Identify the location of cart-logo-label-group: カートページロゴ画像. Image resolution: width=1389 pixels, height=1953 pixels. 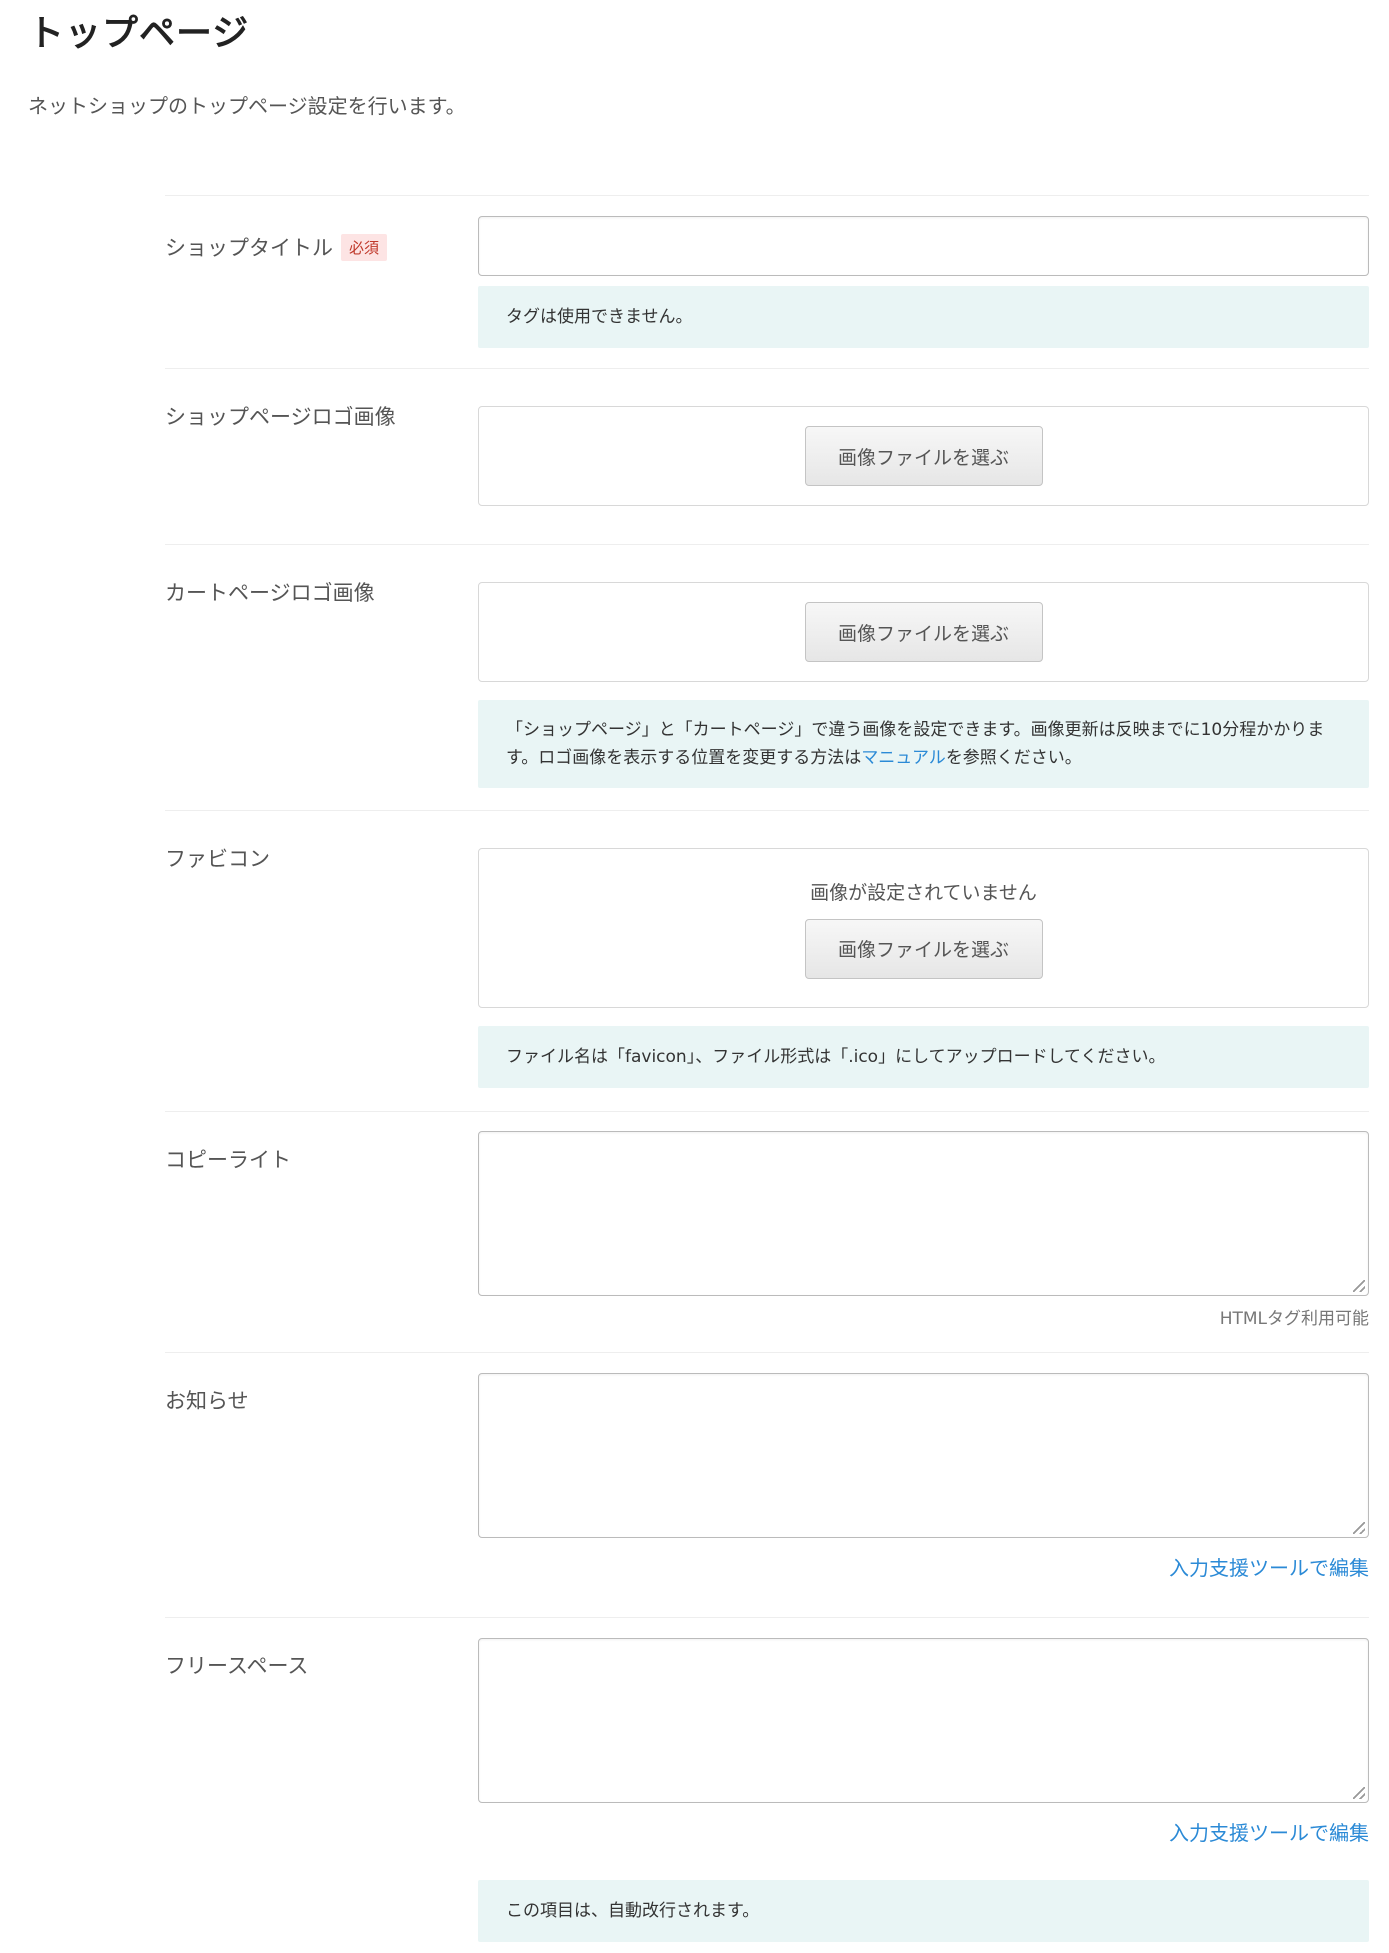
(321, 576).